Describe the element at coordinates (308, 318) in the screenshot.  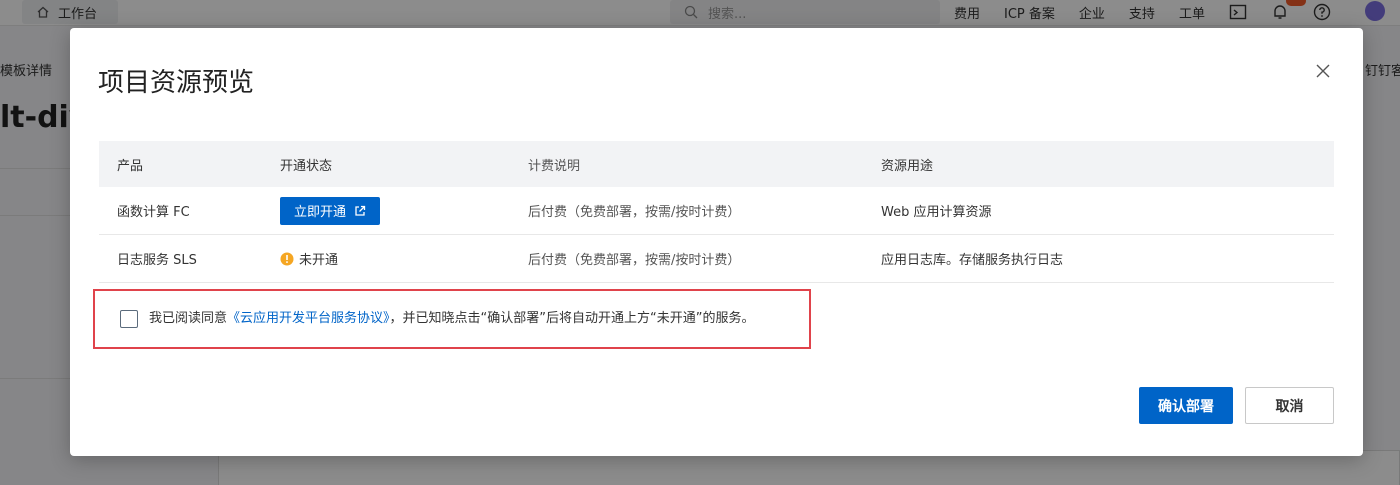
I see `agreement-link: 《云应用开发平台服务协议》` at that location.